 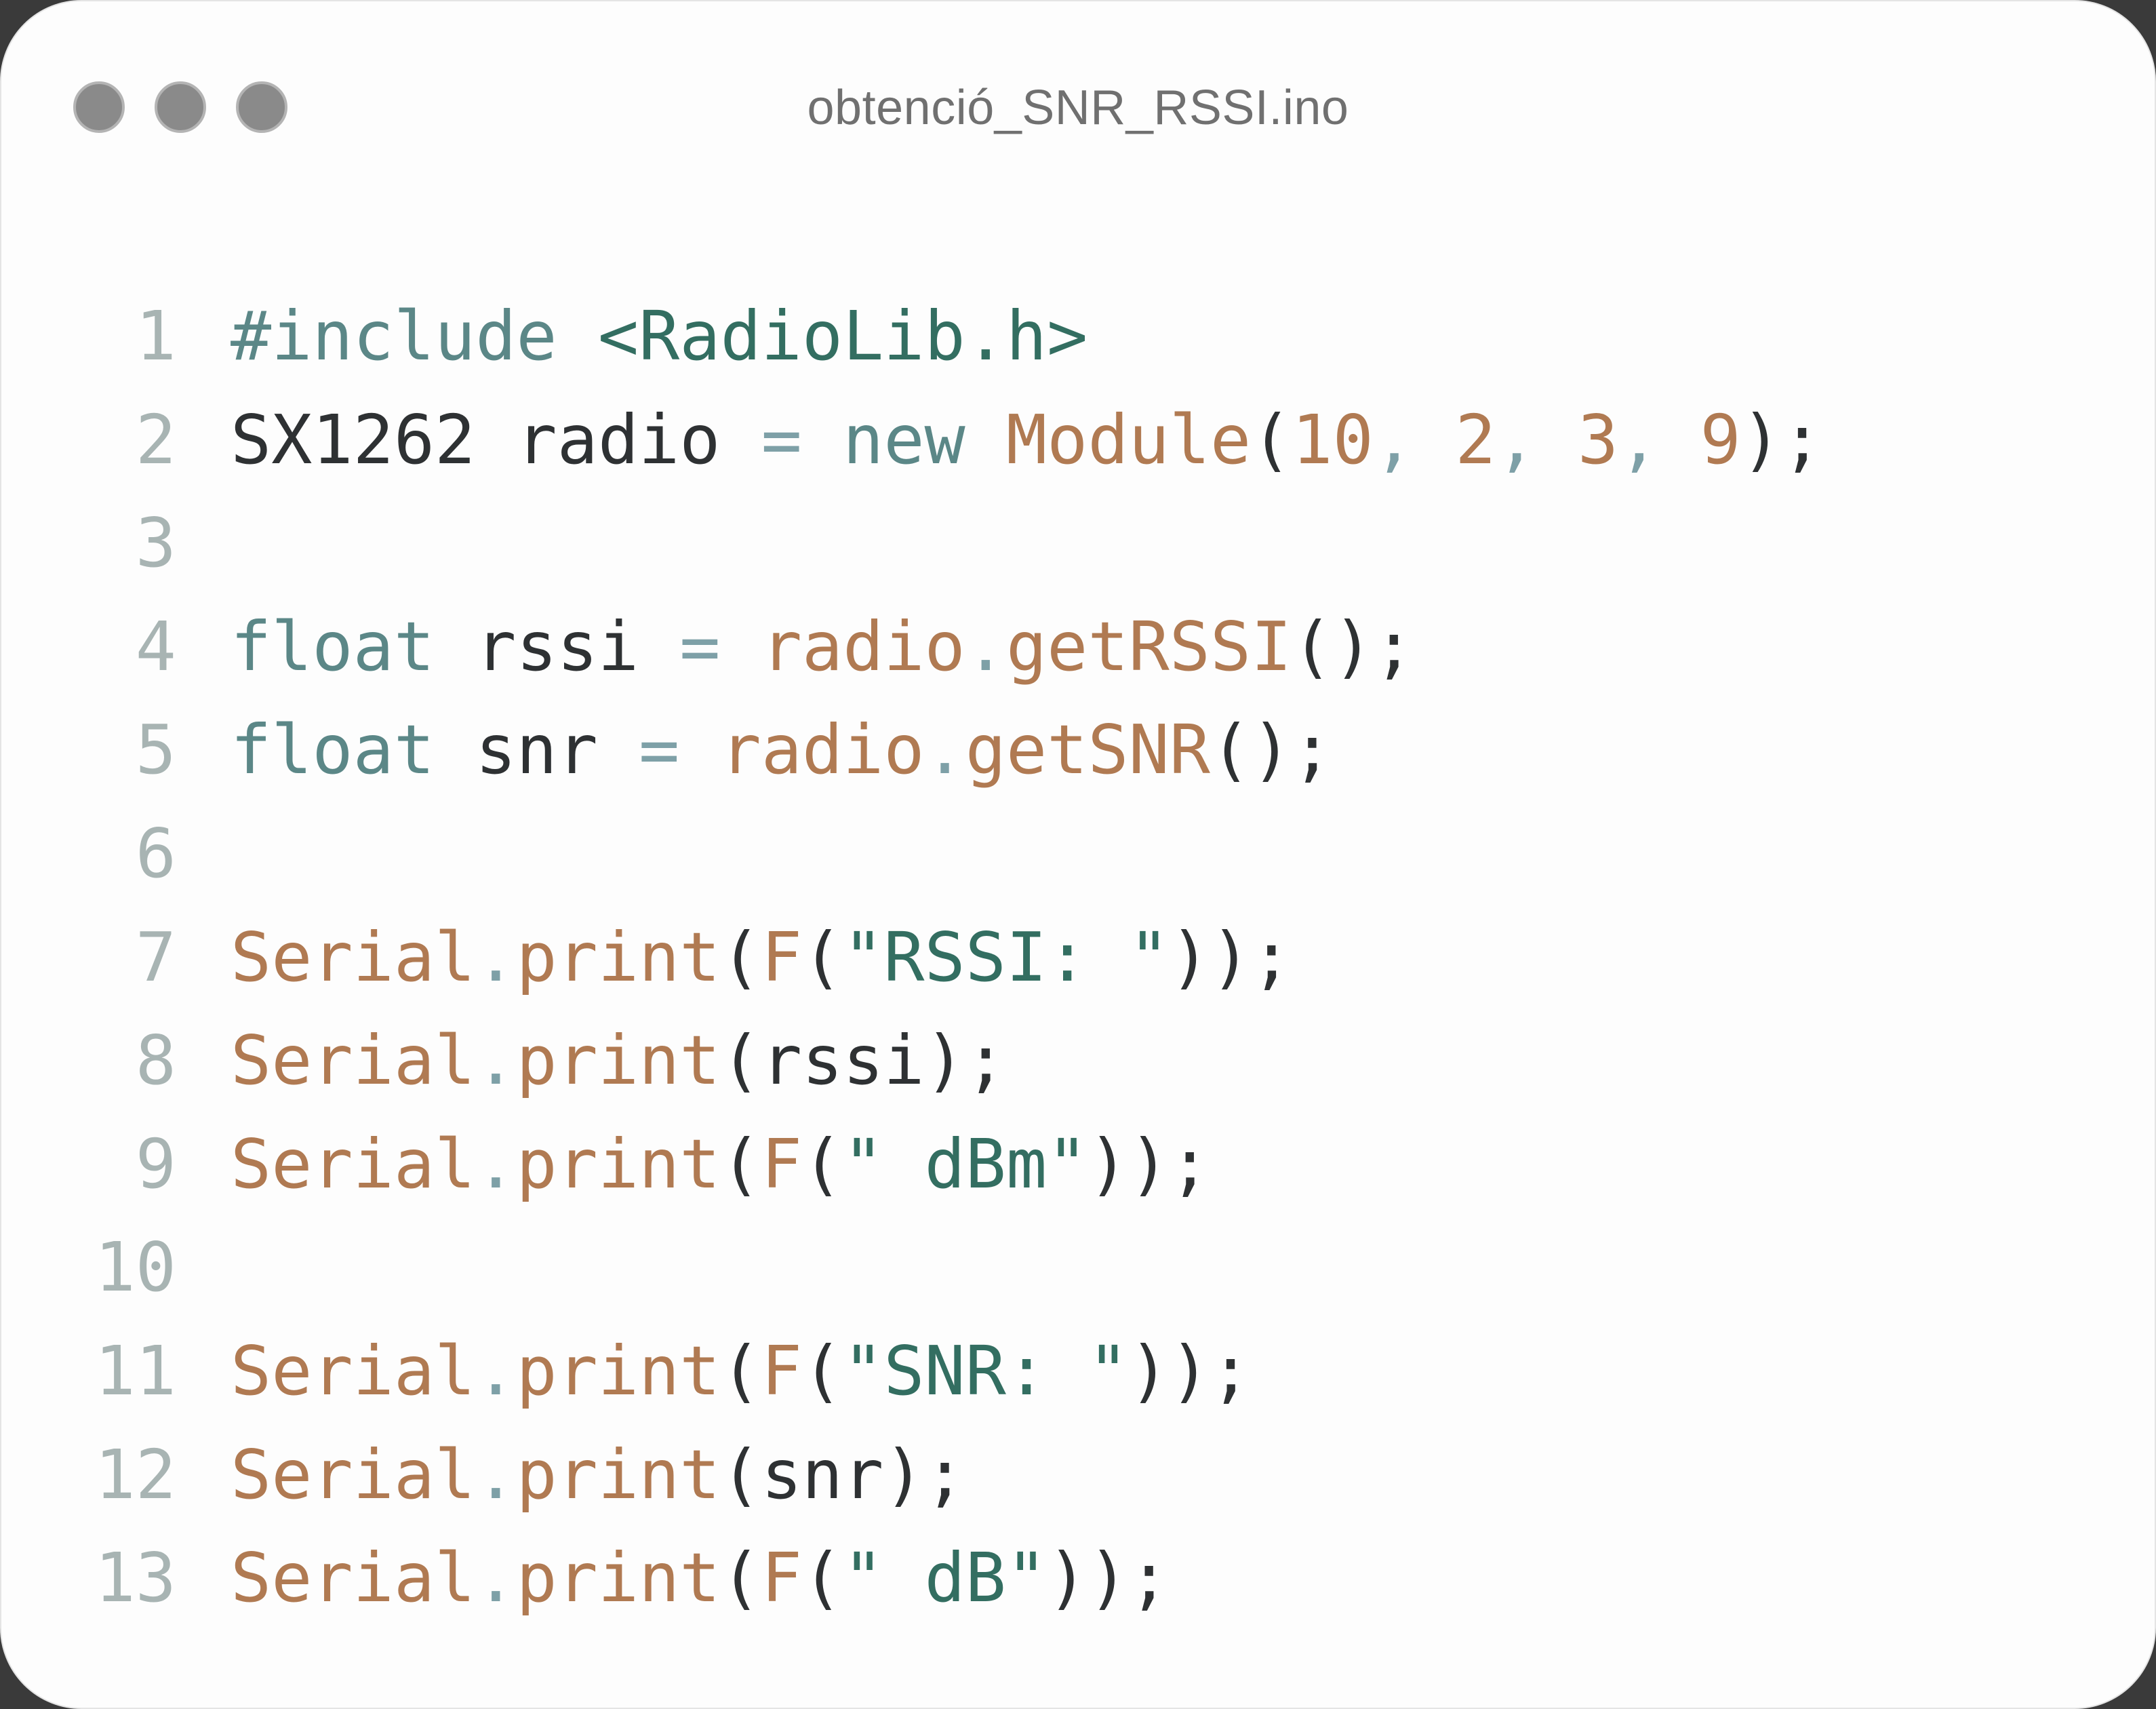 What do you see at coordinates (155, 853) in the screenshot?
I see `line-number: 6` at bounding box center [155, 853].